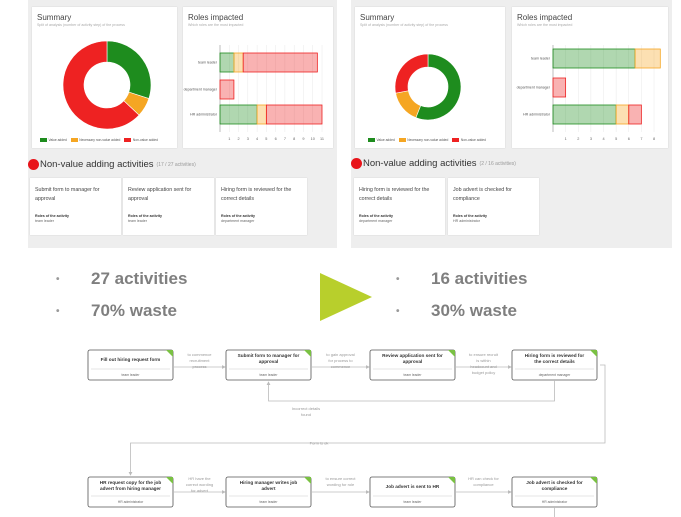 The image size is (681, 517). Describe the element at coordinates (537, 115) in the screenshot. I see `role-label: HR administrator` at that location.